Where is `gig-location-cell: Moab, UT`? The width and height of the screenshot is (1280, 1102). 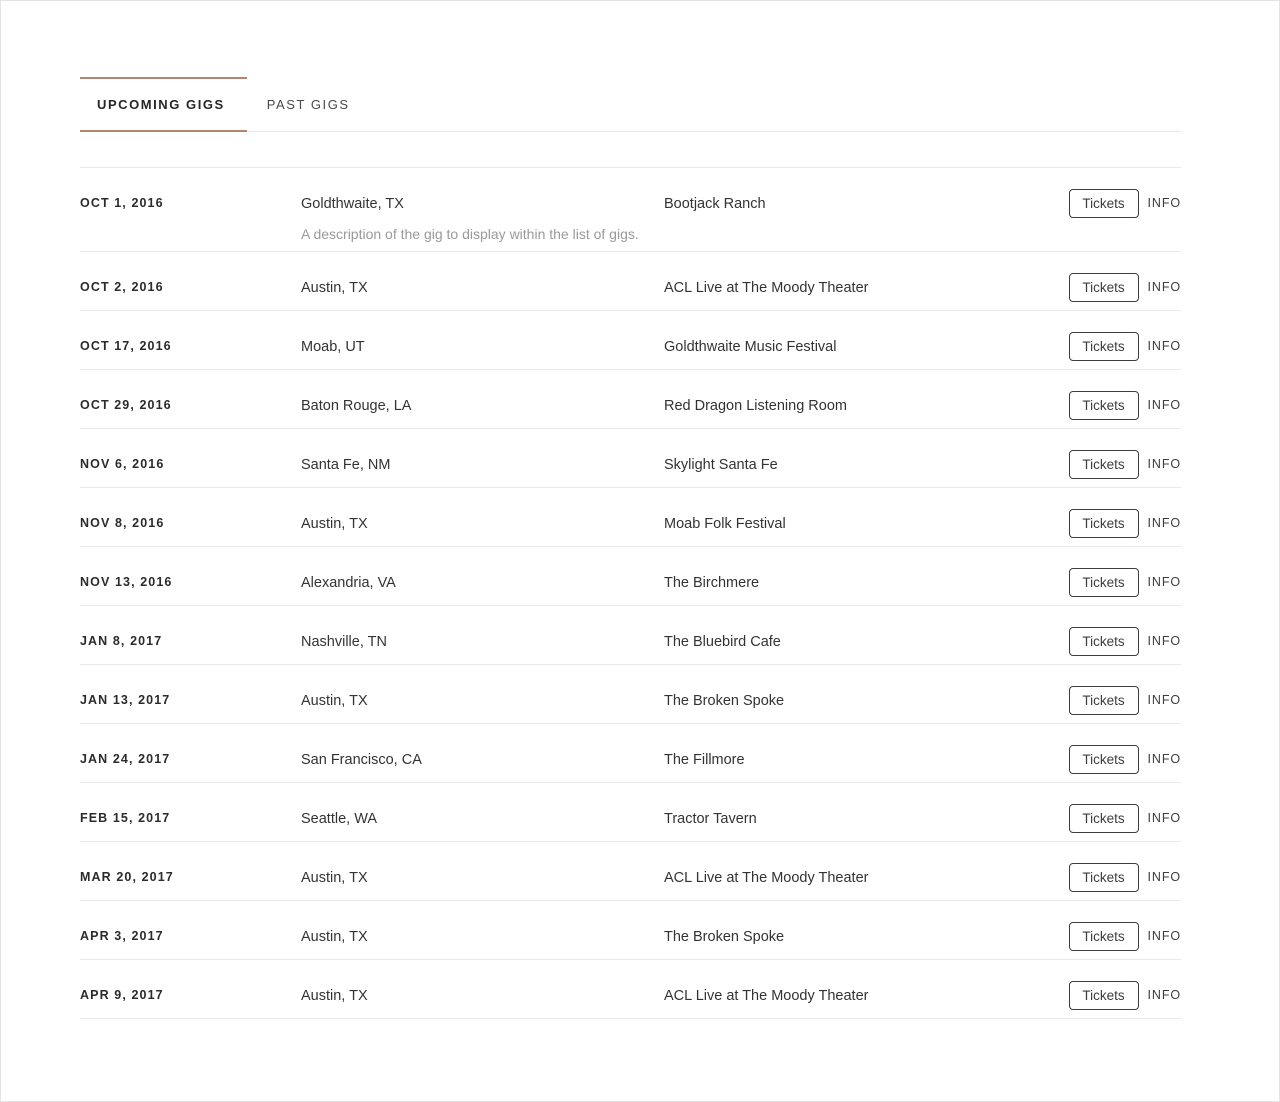 gig-location-cell: Moab, UT is located at coordinates (482, 334).